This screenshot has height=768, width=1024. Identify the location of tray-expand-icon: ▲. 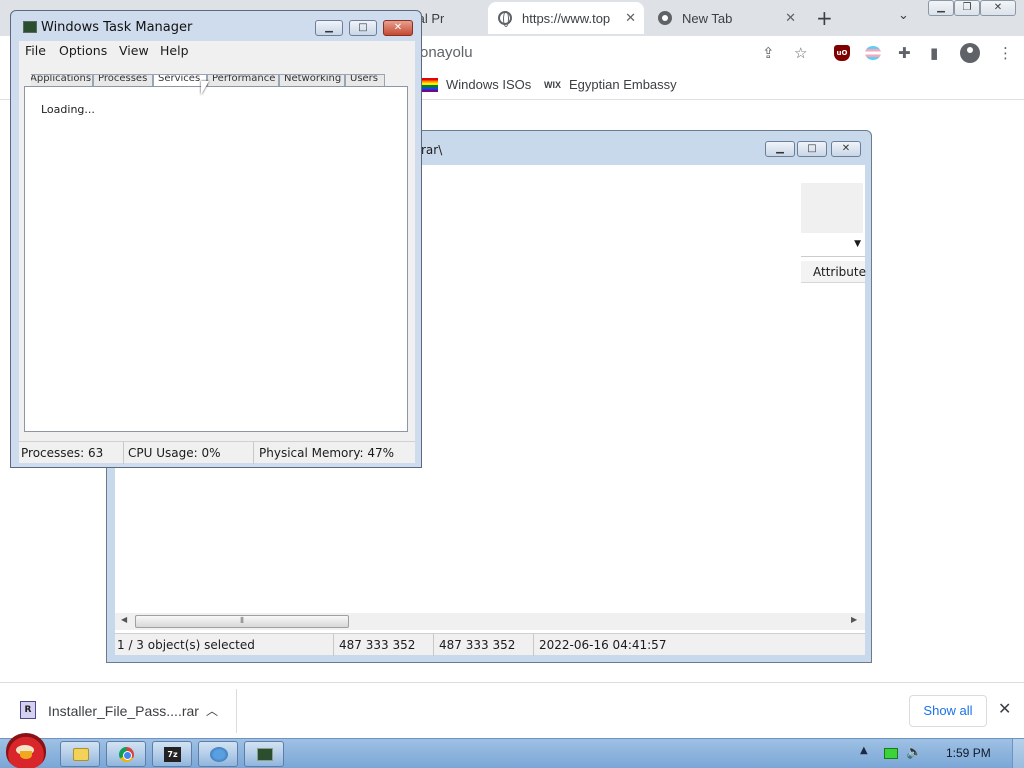
(864, 750).